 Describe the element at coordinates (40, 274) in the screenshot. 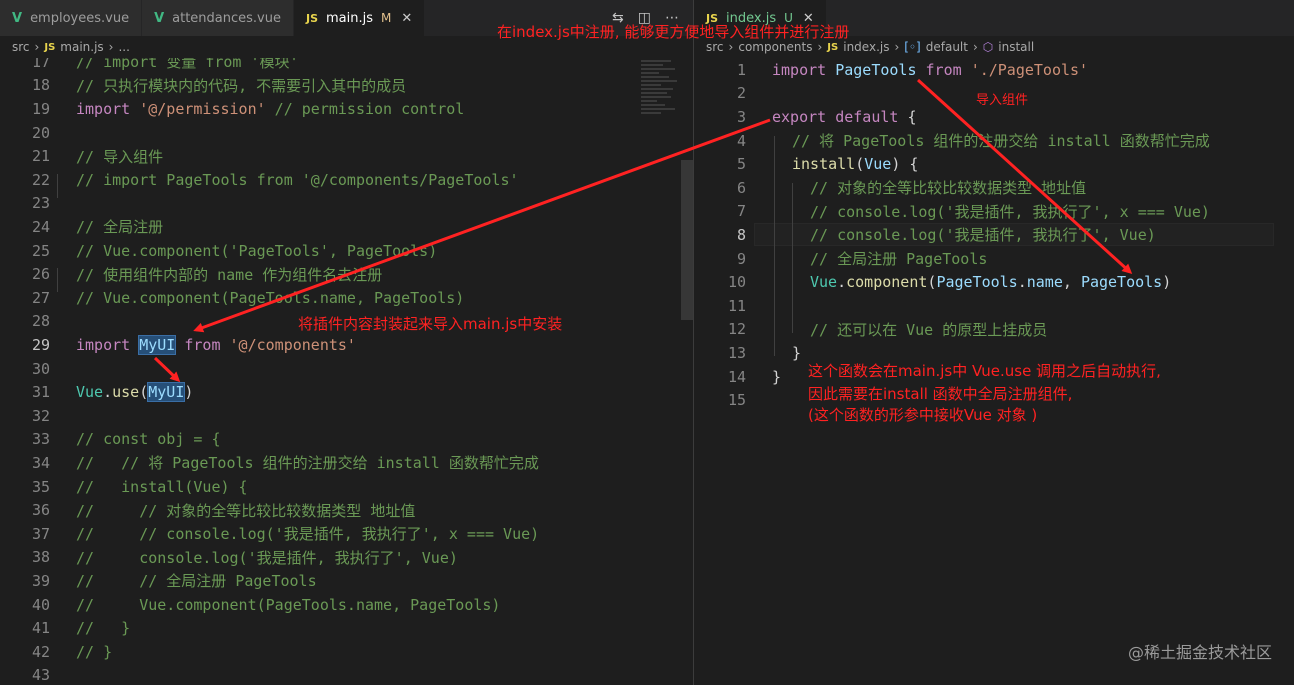

I see `line-number: 26` at that location.